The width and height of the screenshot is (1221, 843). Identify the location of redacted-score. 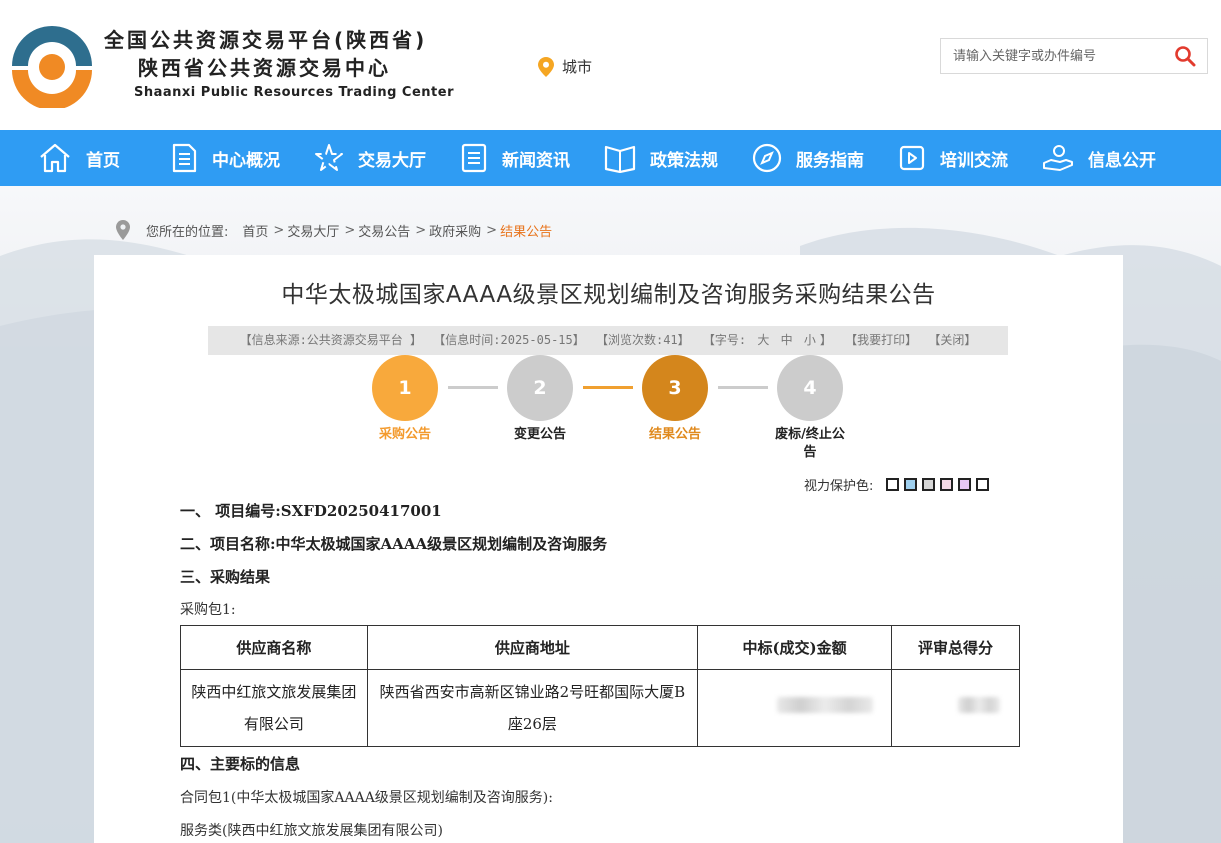
(978, 705).